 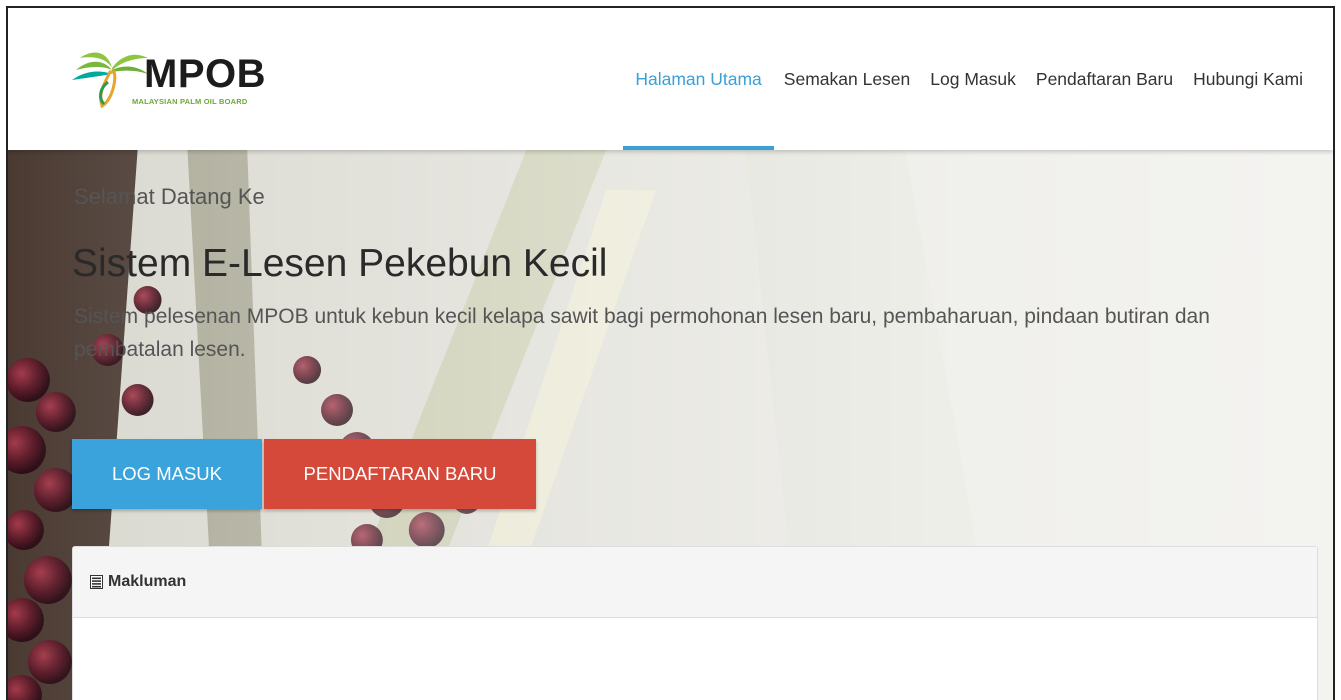 What do you see at coordinates (340, 263) in the screenshot?
I see `page-title: Sistem E-Lesen Pekebun Kecil` at bounding box center [340, 263].